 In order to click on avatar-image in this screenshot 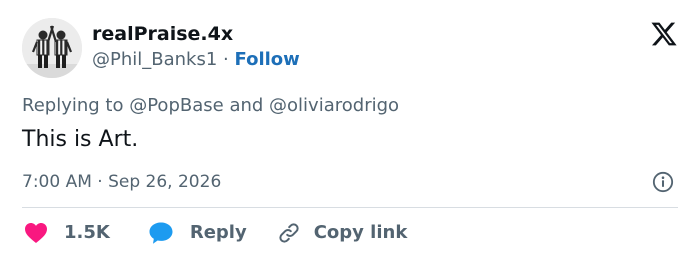, I will do `click(52, 48)`.